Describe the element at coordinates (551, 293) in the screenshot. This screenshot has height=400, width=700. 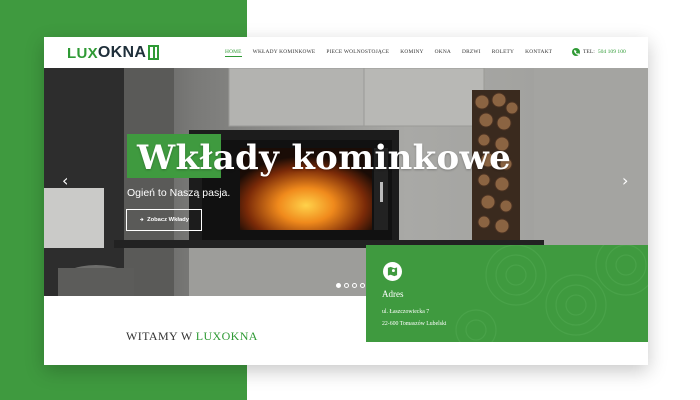
I see `decorative-pattern` at that location.